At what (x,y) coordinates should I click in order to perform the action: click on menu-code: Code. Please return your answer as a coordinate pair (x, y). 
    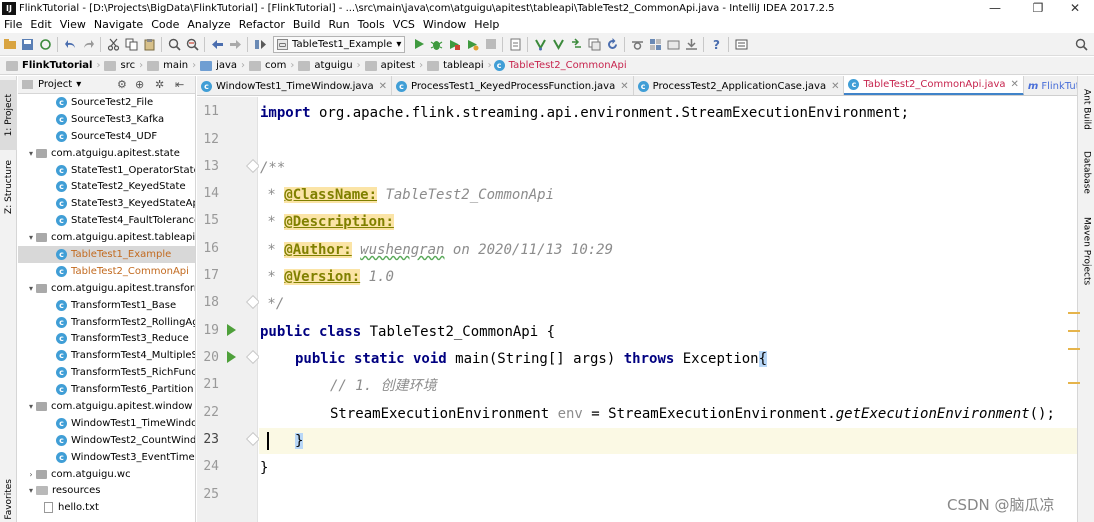
    Looking at the image, I should click on (165, 24).